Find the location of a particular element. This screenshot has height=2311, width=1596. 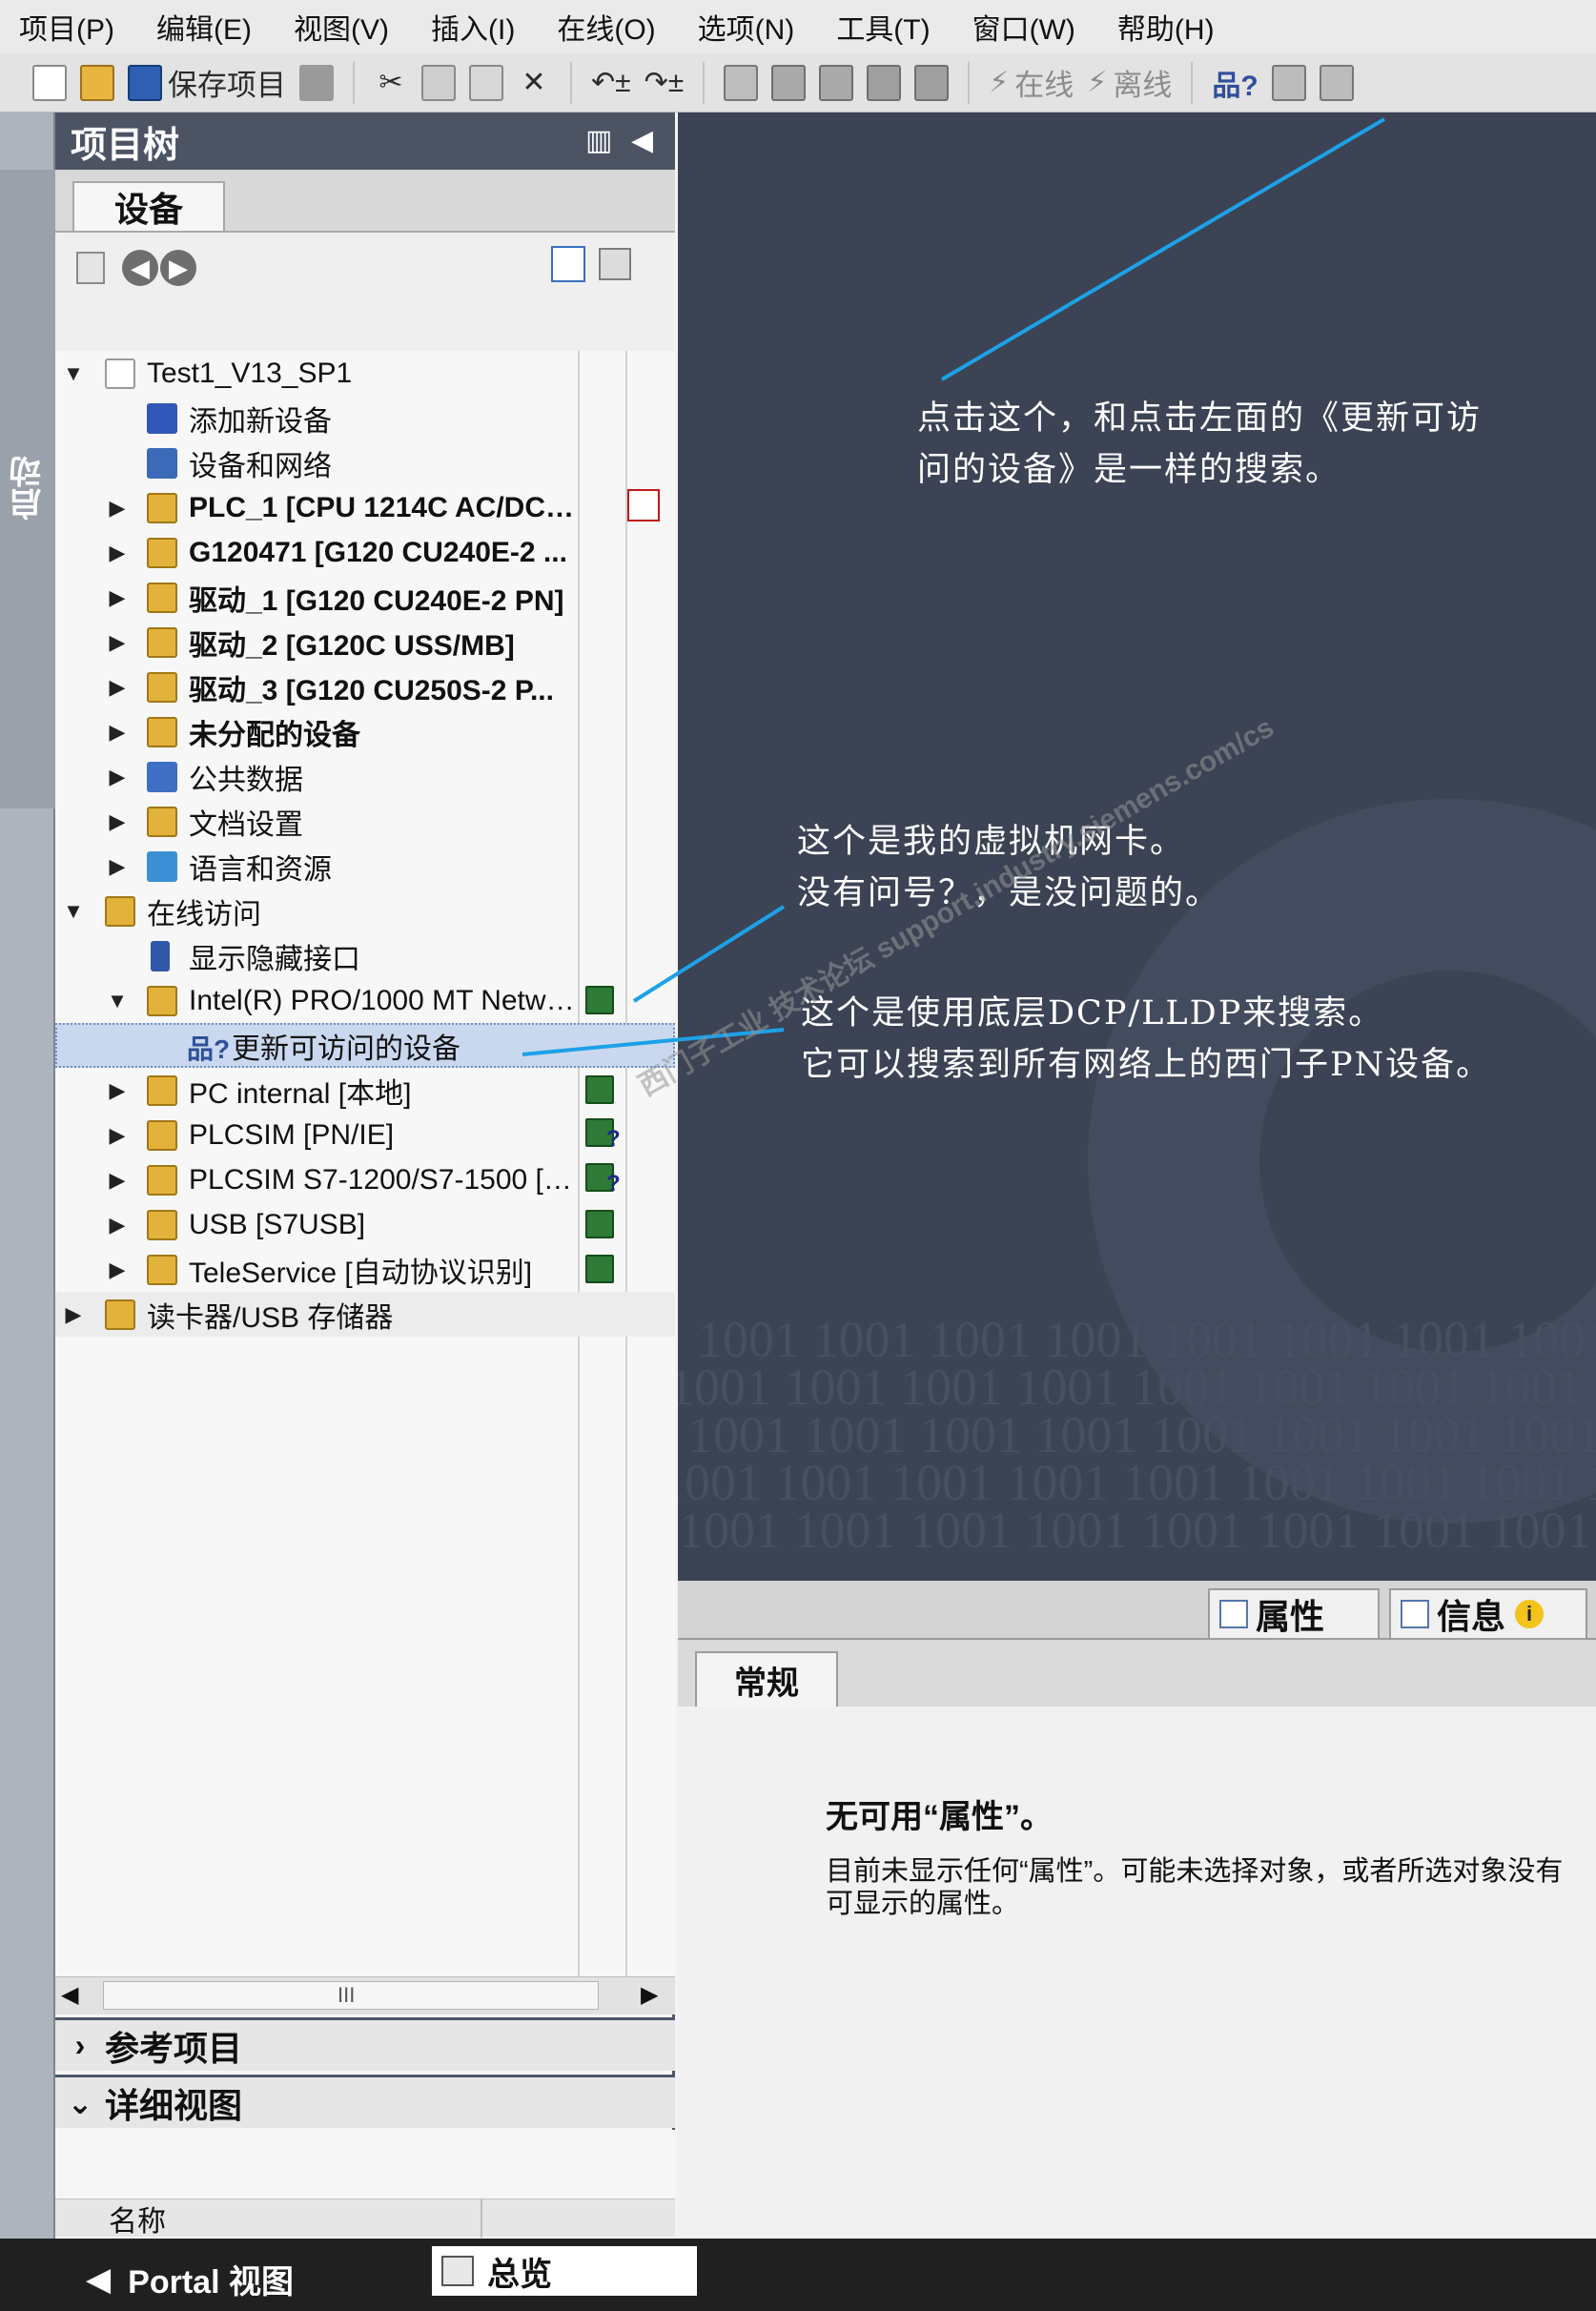

chevron-down-icon: ⌄ is located at coordinates (80, 2103).